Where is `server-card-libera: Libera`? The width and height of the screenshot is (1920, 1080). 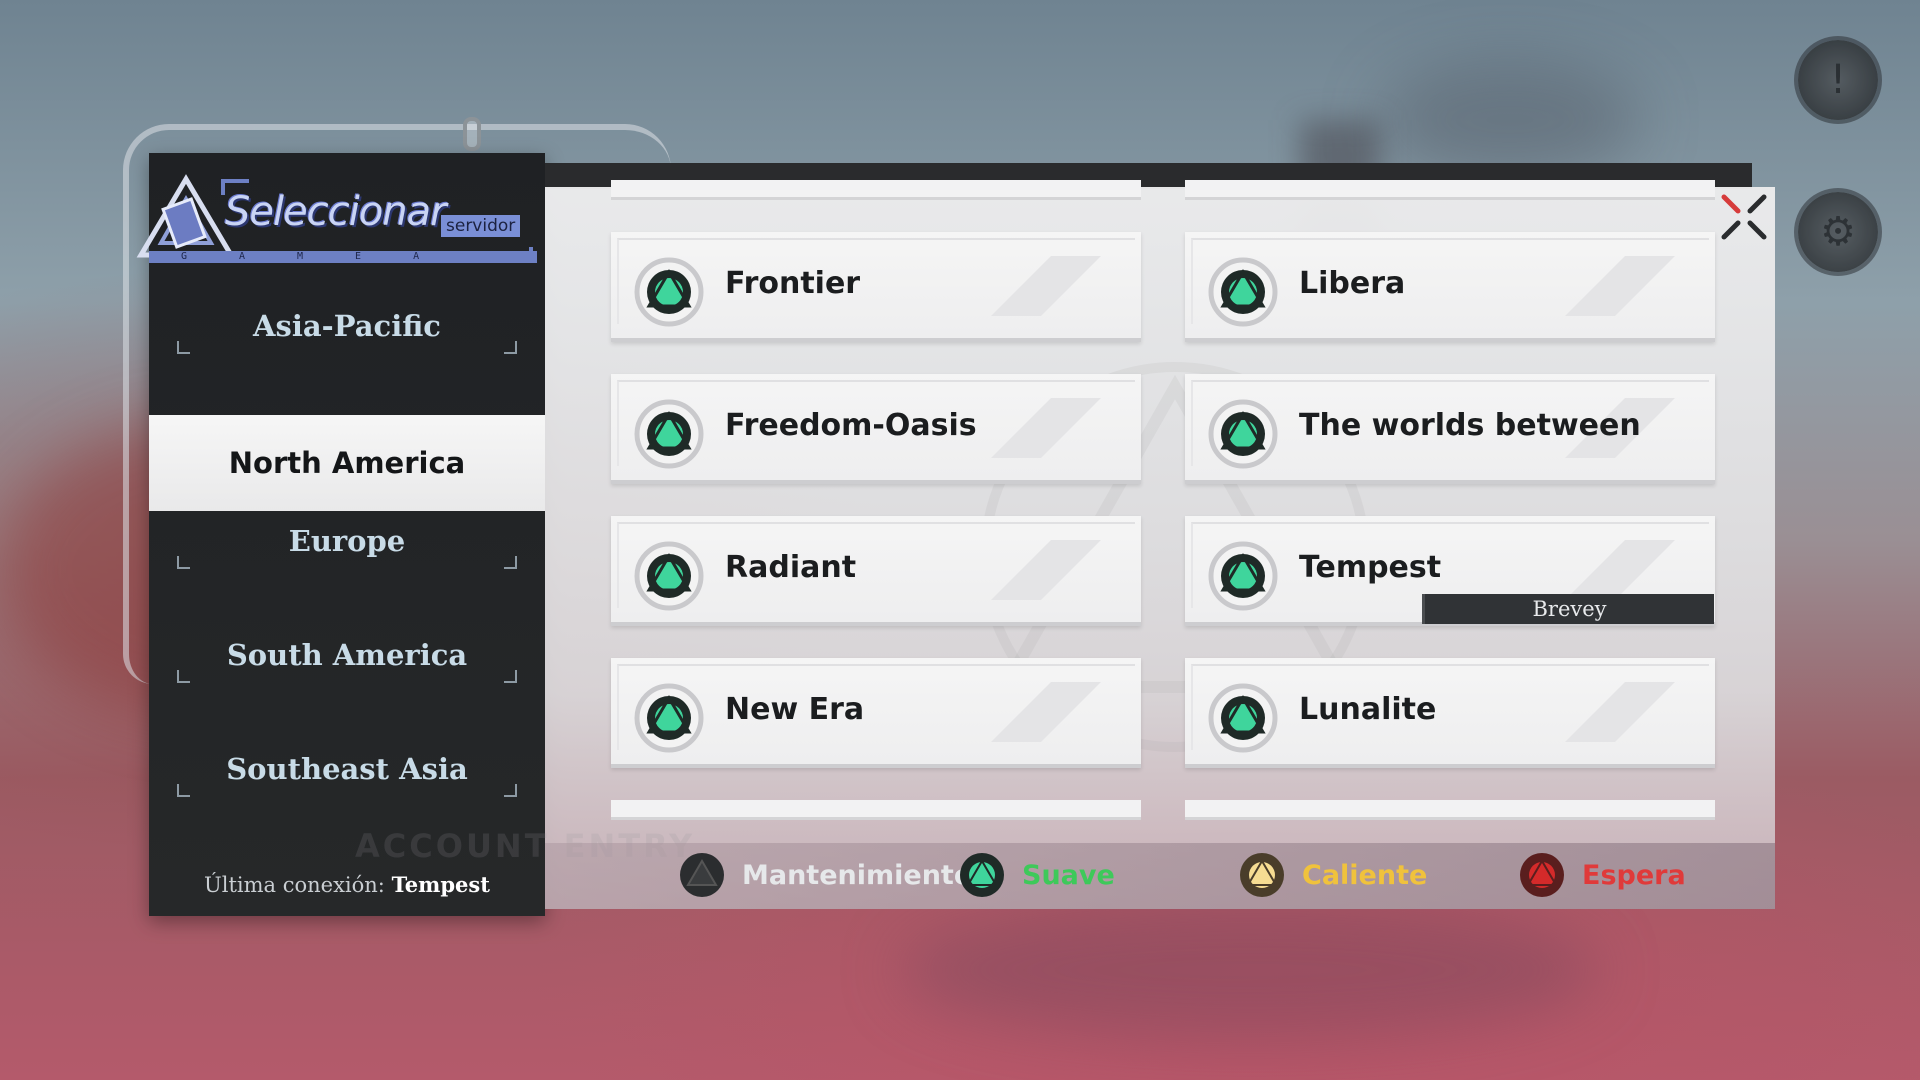
server-card-libera: Libera is located at coordinates (1450, 287).